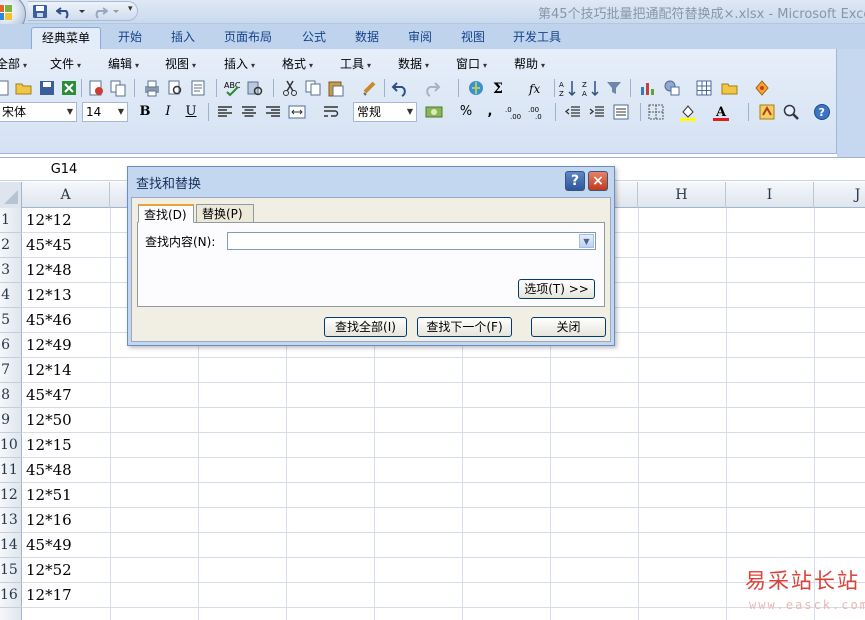 The height and width of the screenshot is (620, 865). I want to click on chart-icon, so click(648, 88).